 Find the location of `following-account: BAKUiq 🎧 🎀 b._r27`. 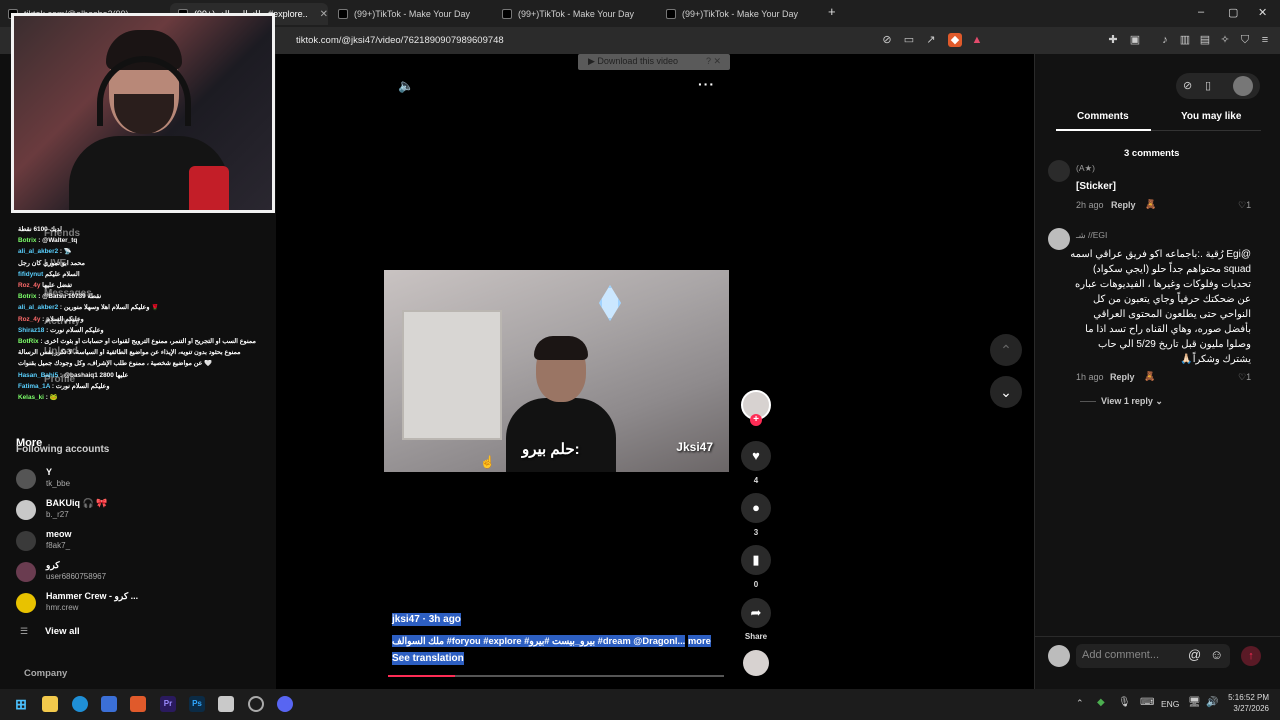

following-account: BAKUiq 🎧 🎀 b._r27 is located at coordinates (141, 511).